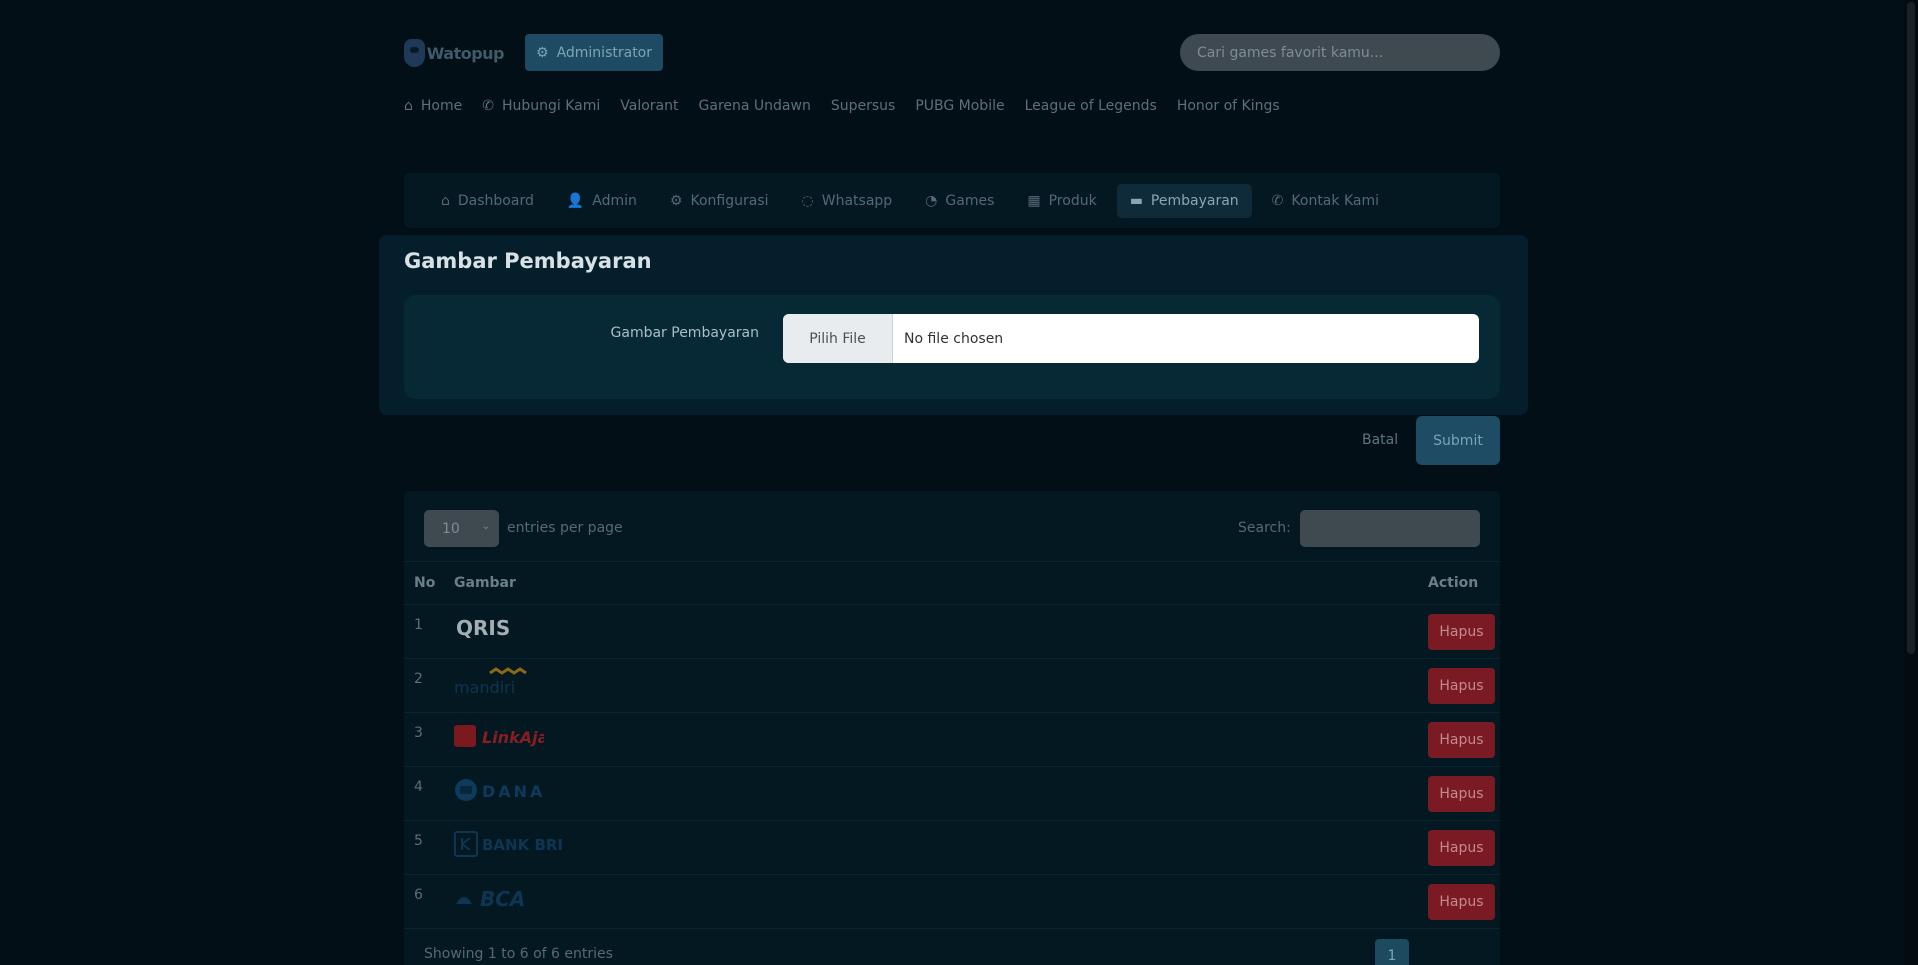 The image size is (1918, 965). What do you see at coordinates (424, 793) in the screenshot?
I see `row-no: 4` at bounding box center [424, 793].